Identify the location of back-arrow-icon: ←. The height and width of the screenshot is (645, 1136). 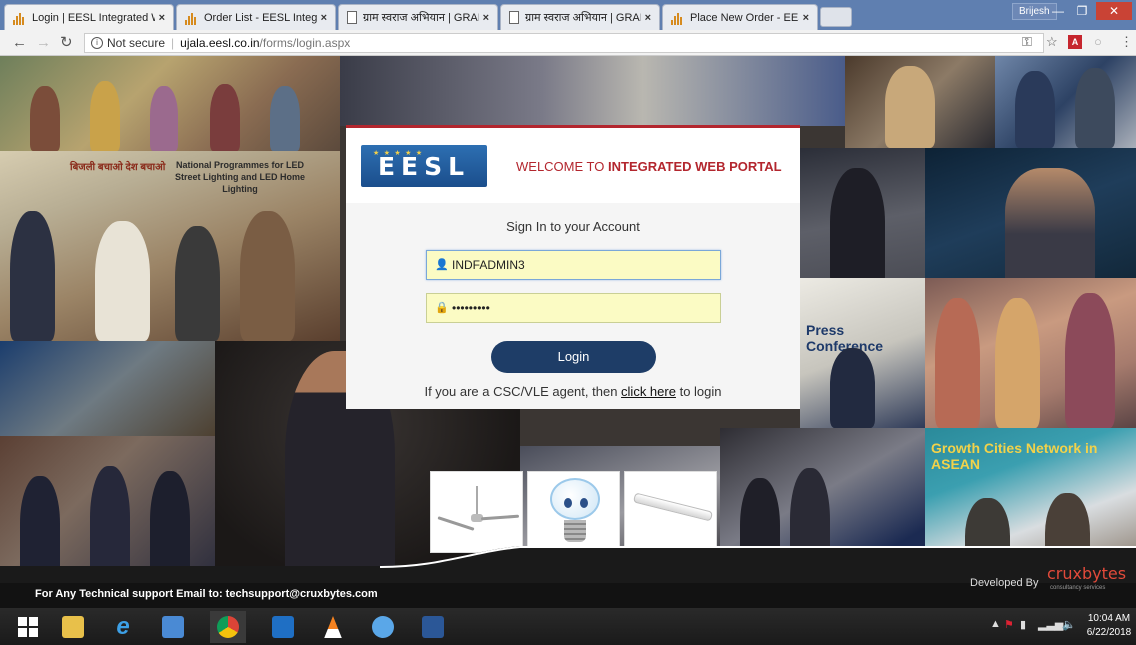
(19, 43).